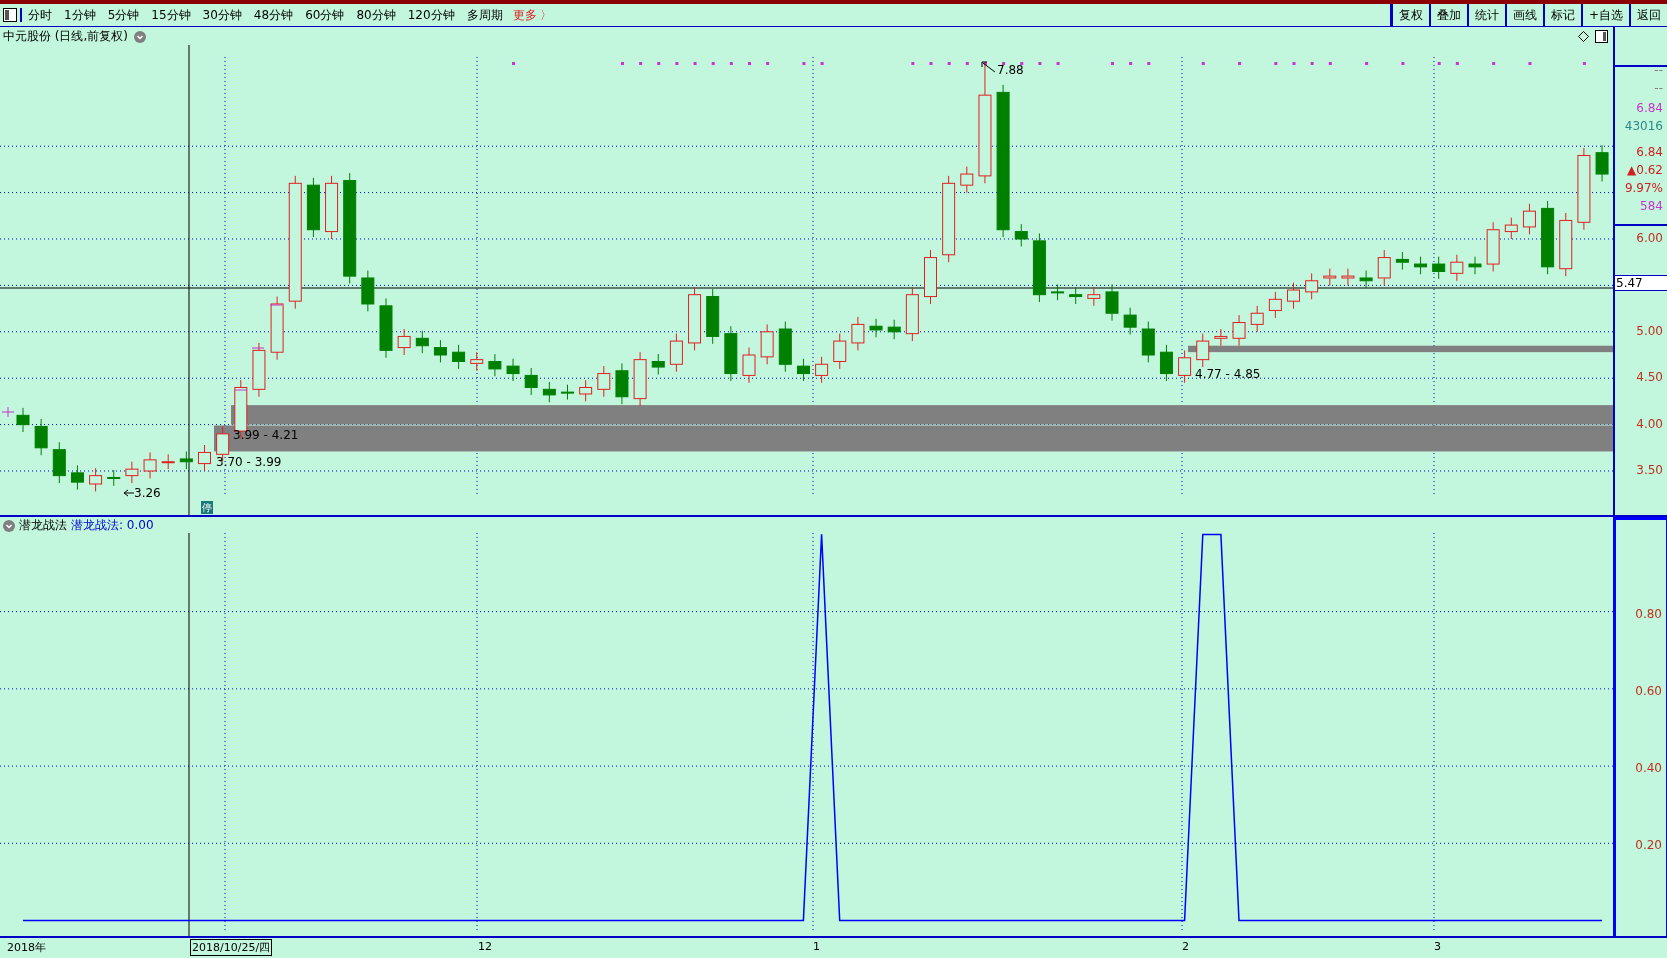 Image resolution: width=1667 pixels, height=958 pixels. What do you see at coordinates (11, 15) in the screenshot?
I see `layout-toggle-icon` at bounding box center [11, 15].